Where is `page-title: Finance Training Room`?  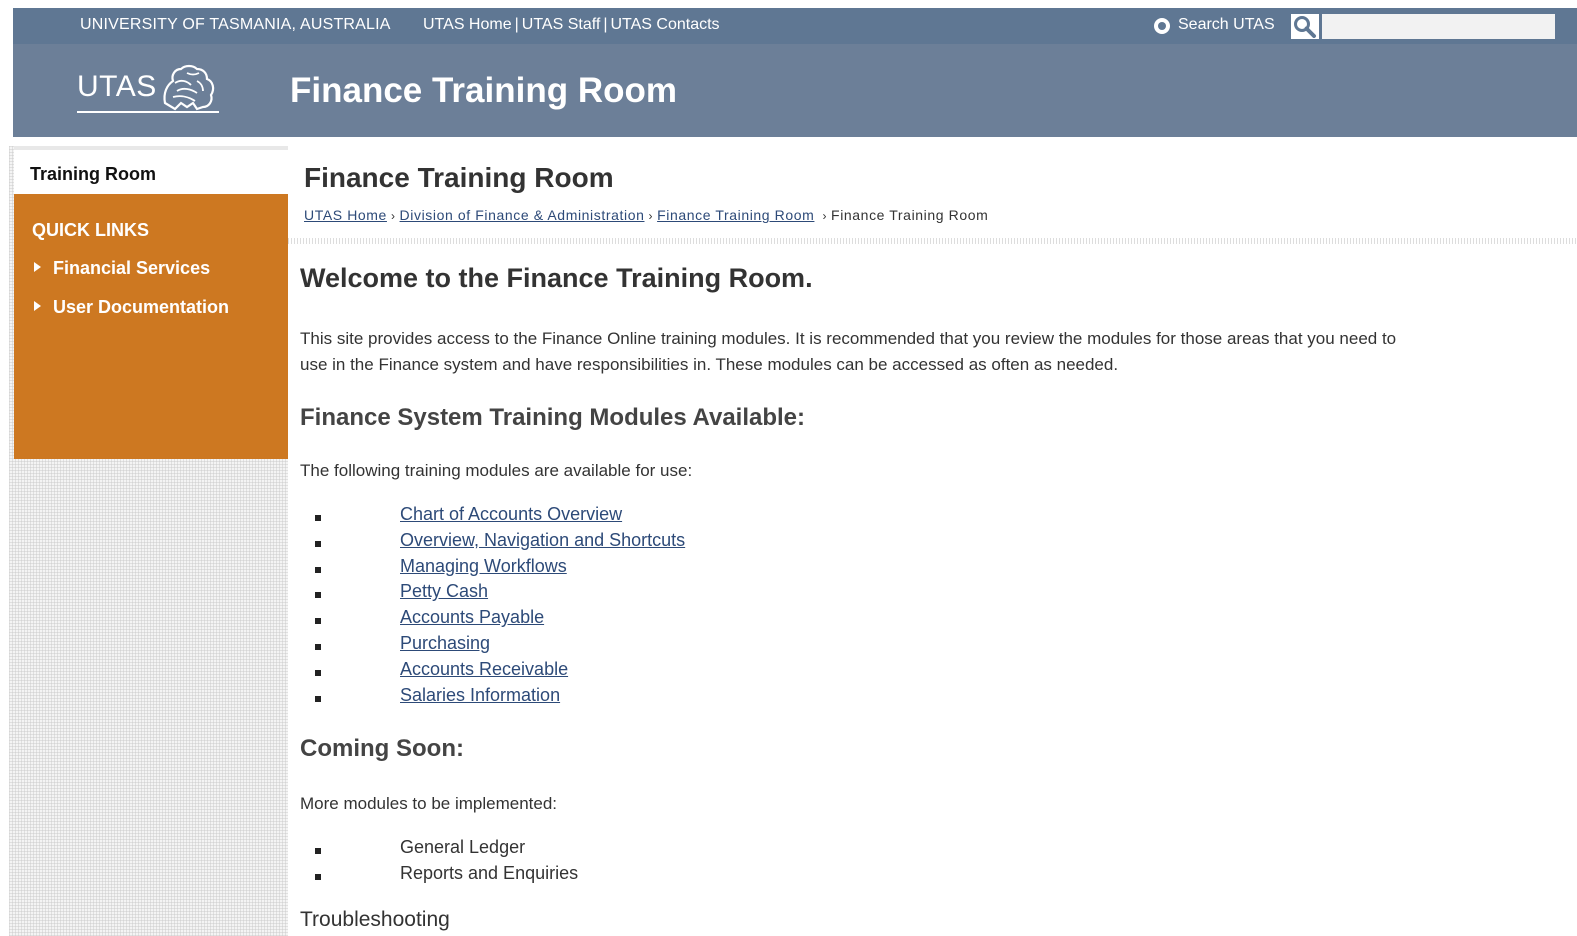
page-title: Finance Training Room is located at coordinates (459, 177).